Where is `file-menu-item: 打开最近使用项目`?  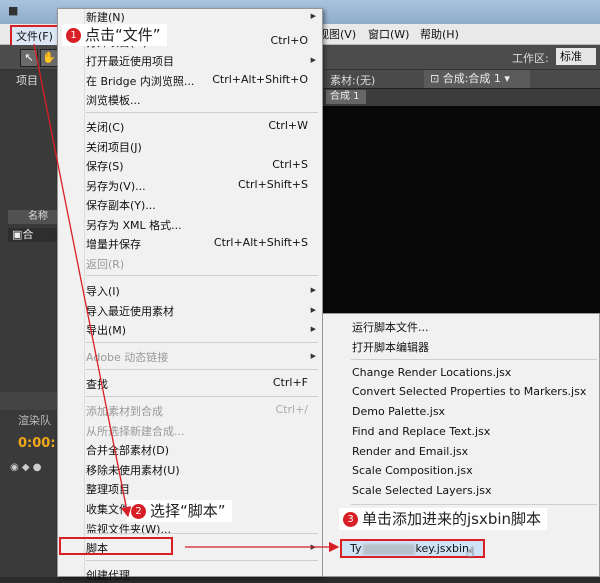
file-menu-item: 打开最近使用项目 is located at coordinates (130, 61).